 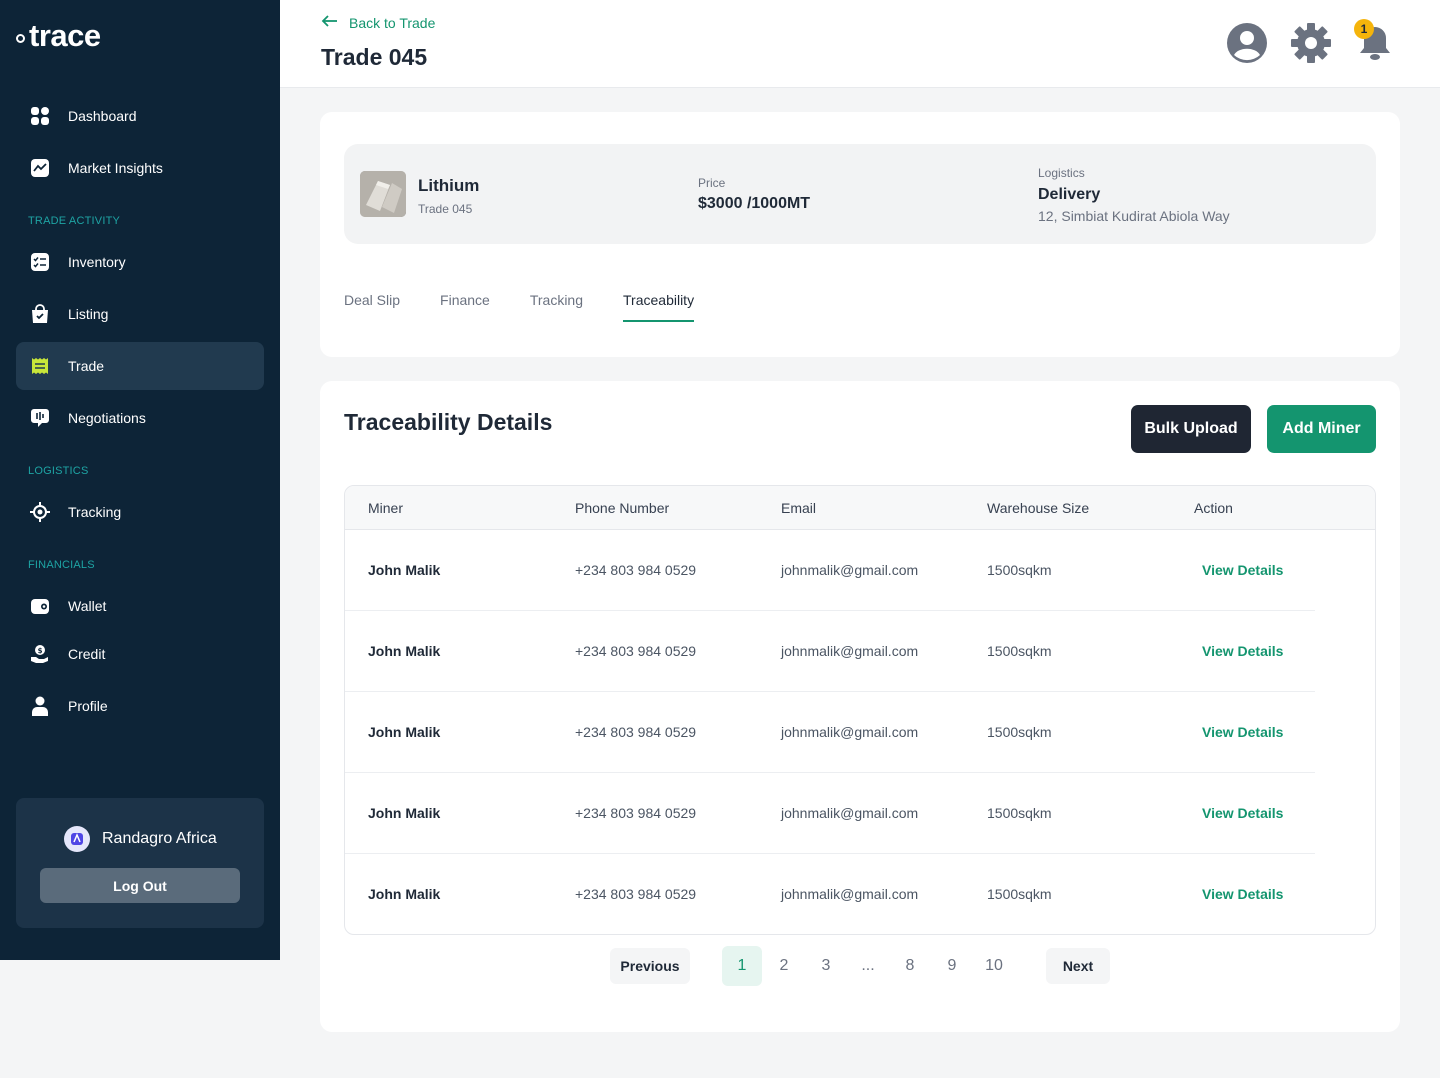 What do you see at coordinates (58, 471) in the screenshot?
I see `section-label-logistics: LOGISTICS` at bounding box center [58, 471].